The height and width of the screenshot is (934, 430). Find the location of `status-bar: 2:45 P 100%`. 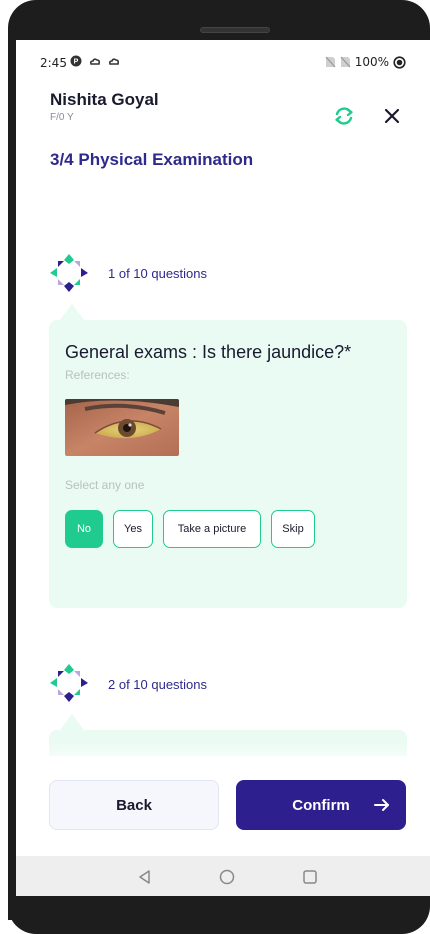

status-bar: 2:45 P 100% is located at coordinates (223, 57).